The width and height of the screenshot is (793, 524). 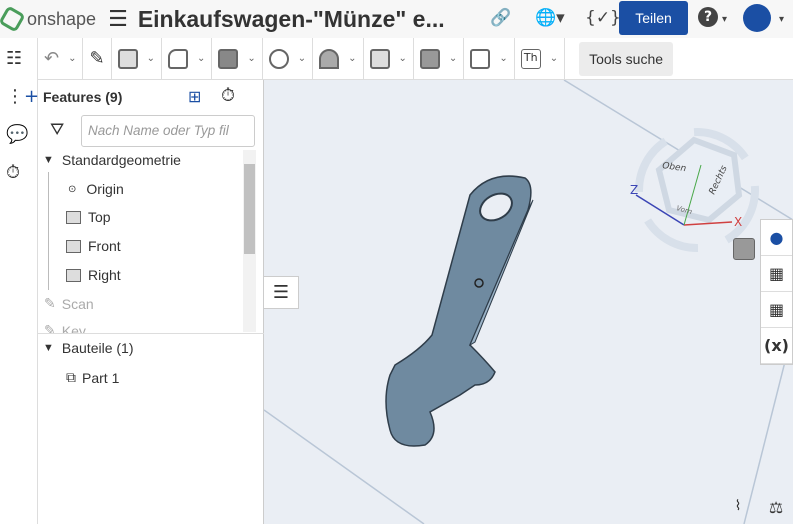 I want to click on extrude-icon, so click(x=127, y=58).